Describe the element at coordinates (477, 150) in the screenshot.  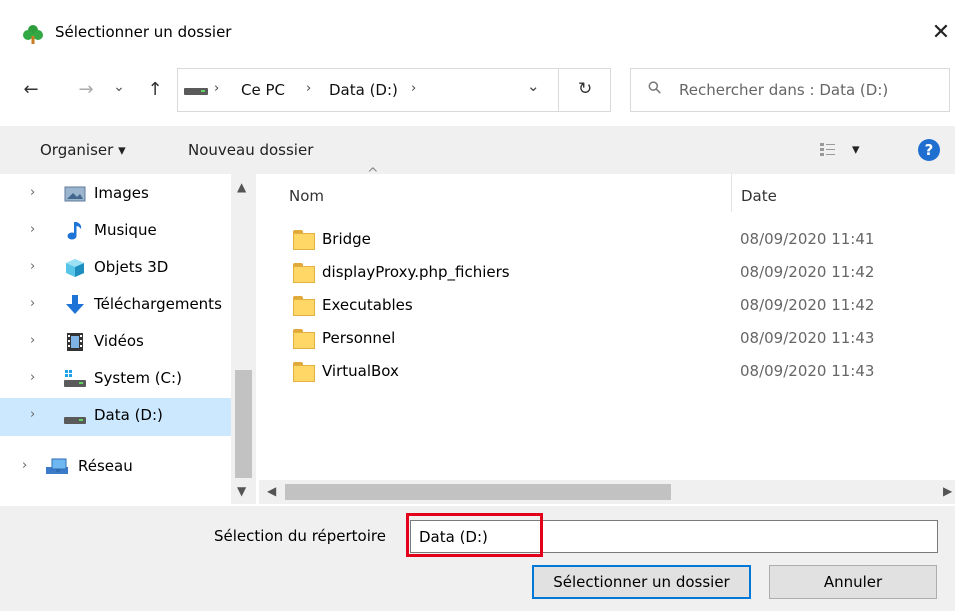
I see `command-bar: Organiser ▾ Nouveau dossier ▾ ?` at that location.